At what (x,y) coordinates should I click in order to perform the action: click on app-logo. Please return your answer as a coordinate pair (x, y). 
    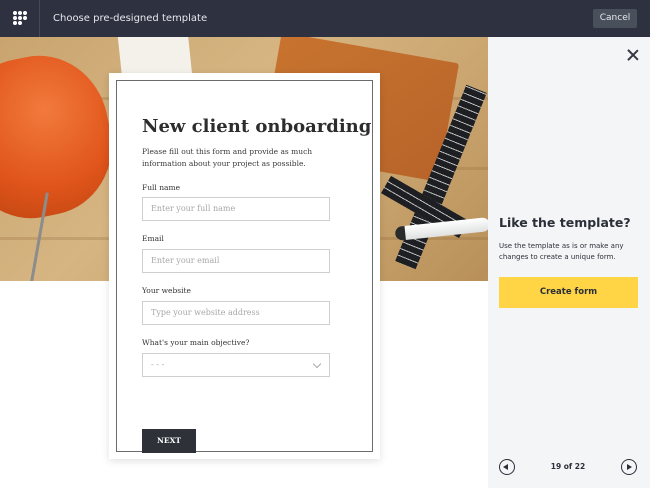
    Looking at the image, I should click on (20, 18).